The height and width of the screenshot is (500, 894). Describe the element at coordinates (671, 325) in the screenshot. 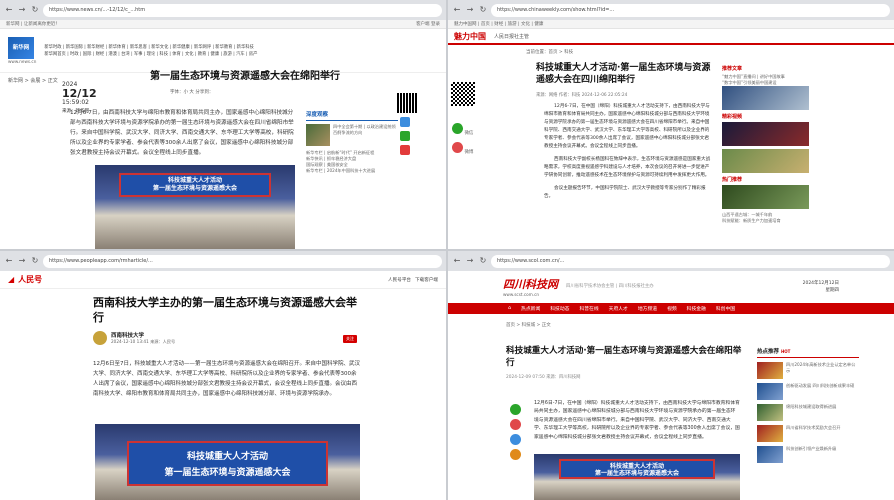

I see `breadcrumb: 首页 > 科技城 > 正文` at that location.